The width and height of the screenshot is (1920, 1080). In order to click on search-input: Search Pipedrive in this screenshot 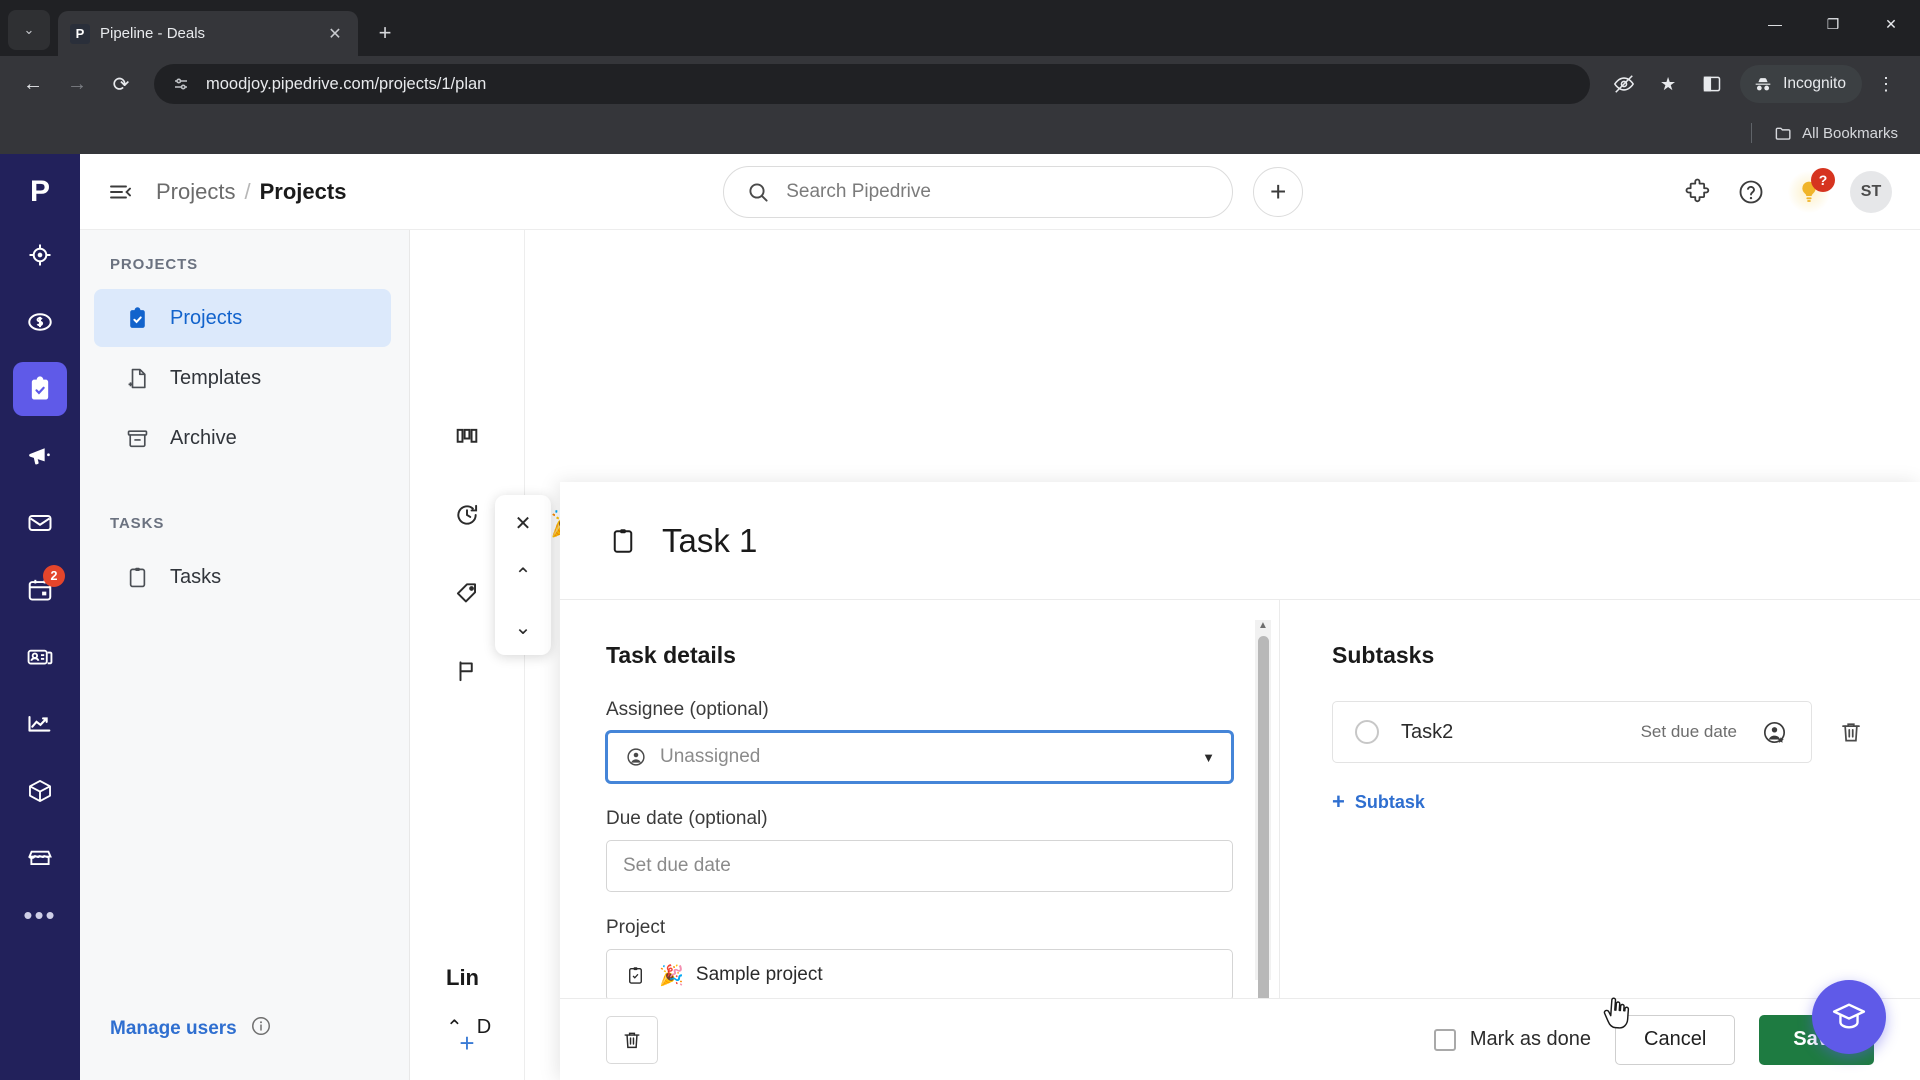, I will do `click(978, 191)`.